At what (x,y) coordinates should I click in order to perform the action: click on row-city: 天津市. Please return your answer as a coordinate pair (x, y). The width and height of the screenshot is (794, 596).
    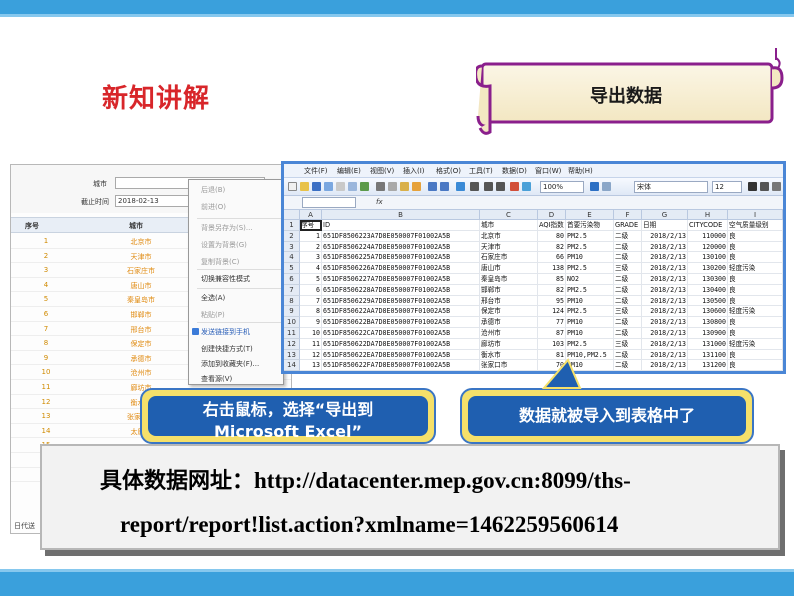
    Looking at the image, I should click on (141, 257).